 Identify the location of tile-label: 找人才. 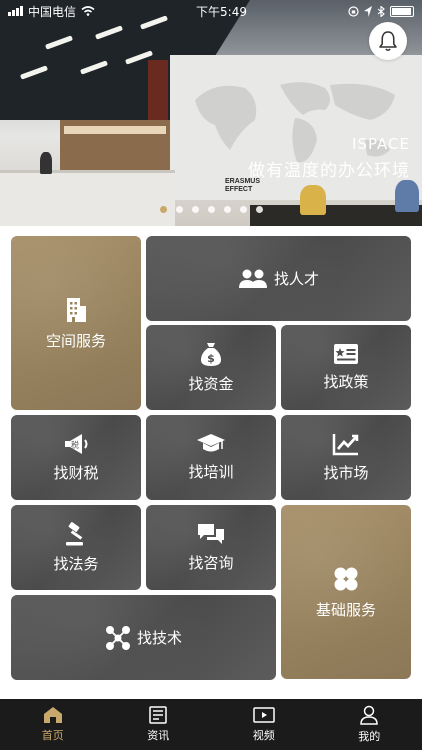
(296, 279).